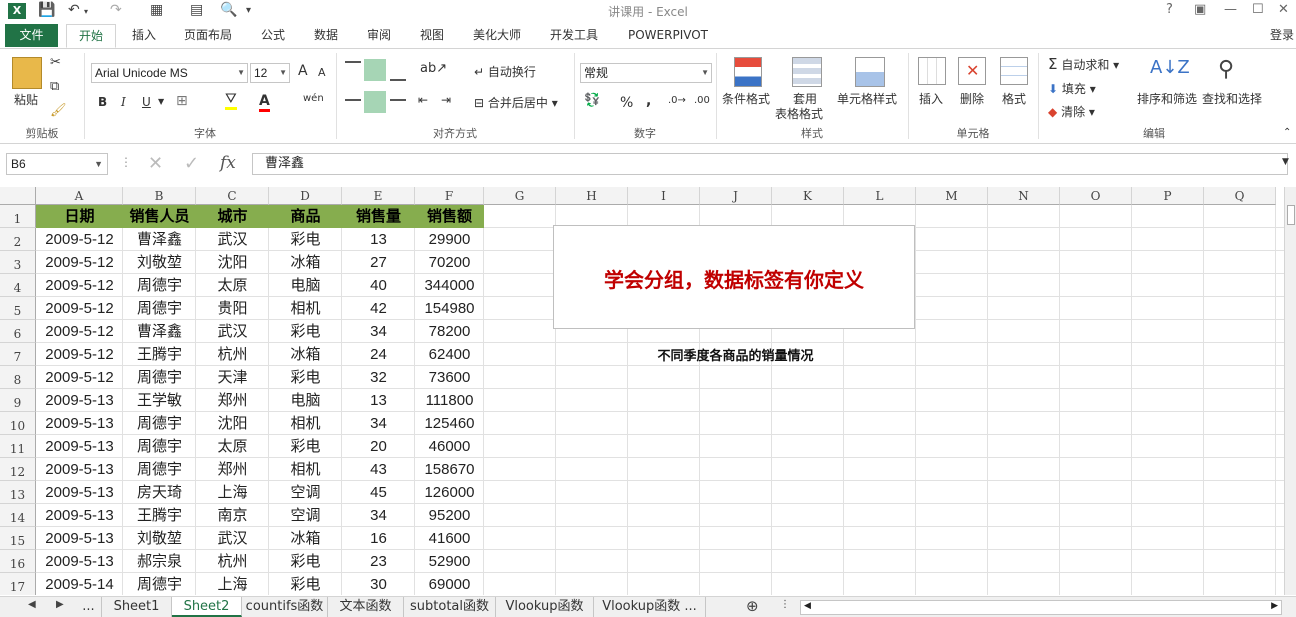 This screenshot has height=617, width=1296. What do you see at coordinates (449, 354) in the screenshot?
I see `table-cell: 62400` at bounding box center [449, 354].